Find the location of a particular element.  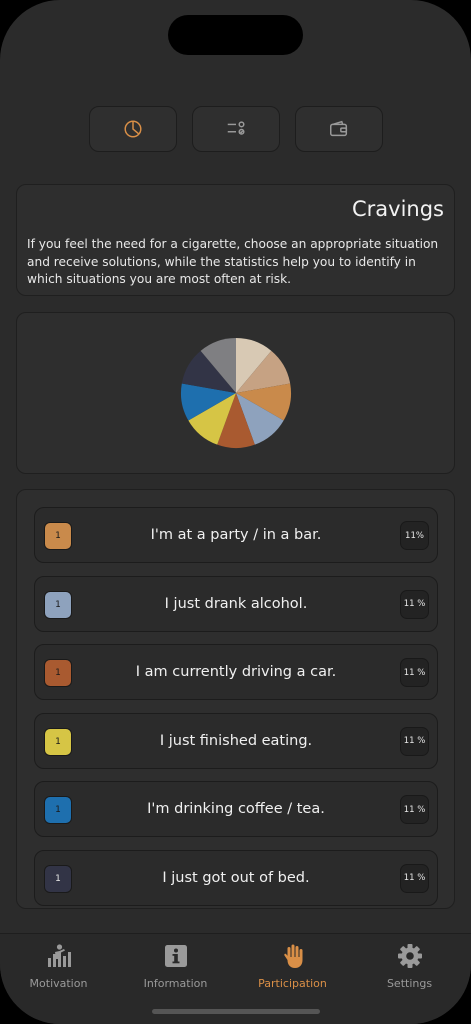

top-toolbar is located at coordinates (236, 129).